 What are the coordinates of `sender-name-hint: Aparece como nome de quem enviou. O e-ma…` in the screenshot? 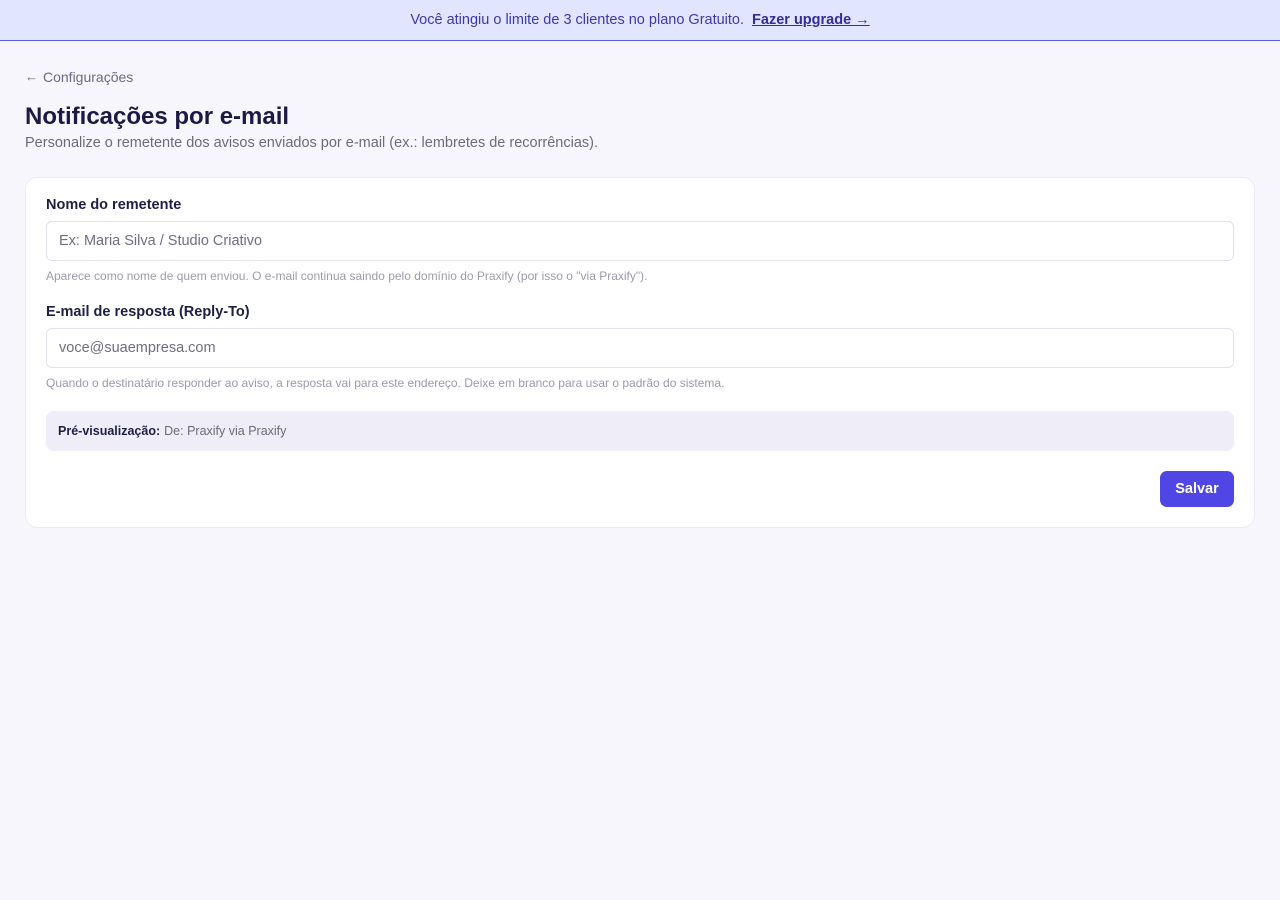 It's located at (347, 276).